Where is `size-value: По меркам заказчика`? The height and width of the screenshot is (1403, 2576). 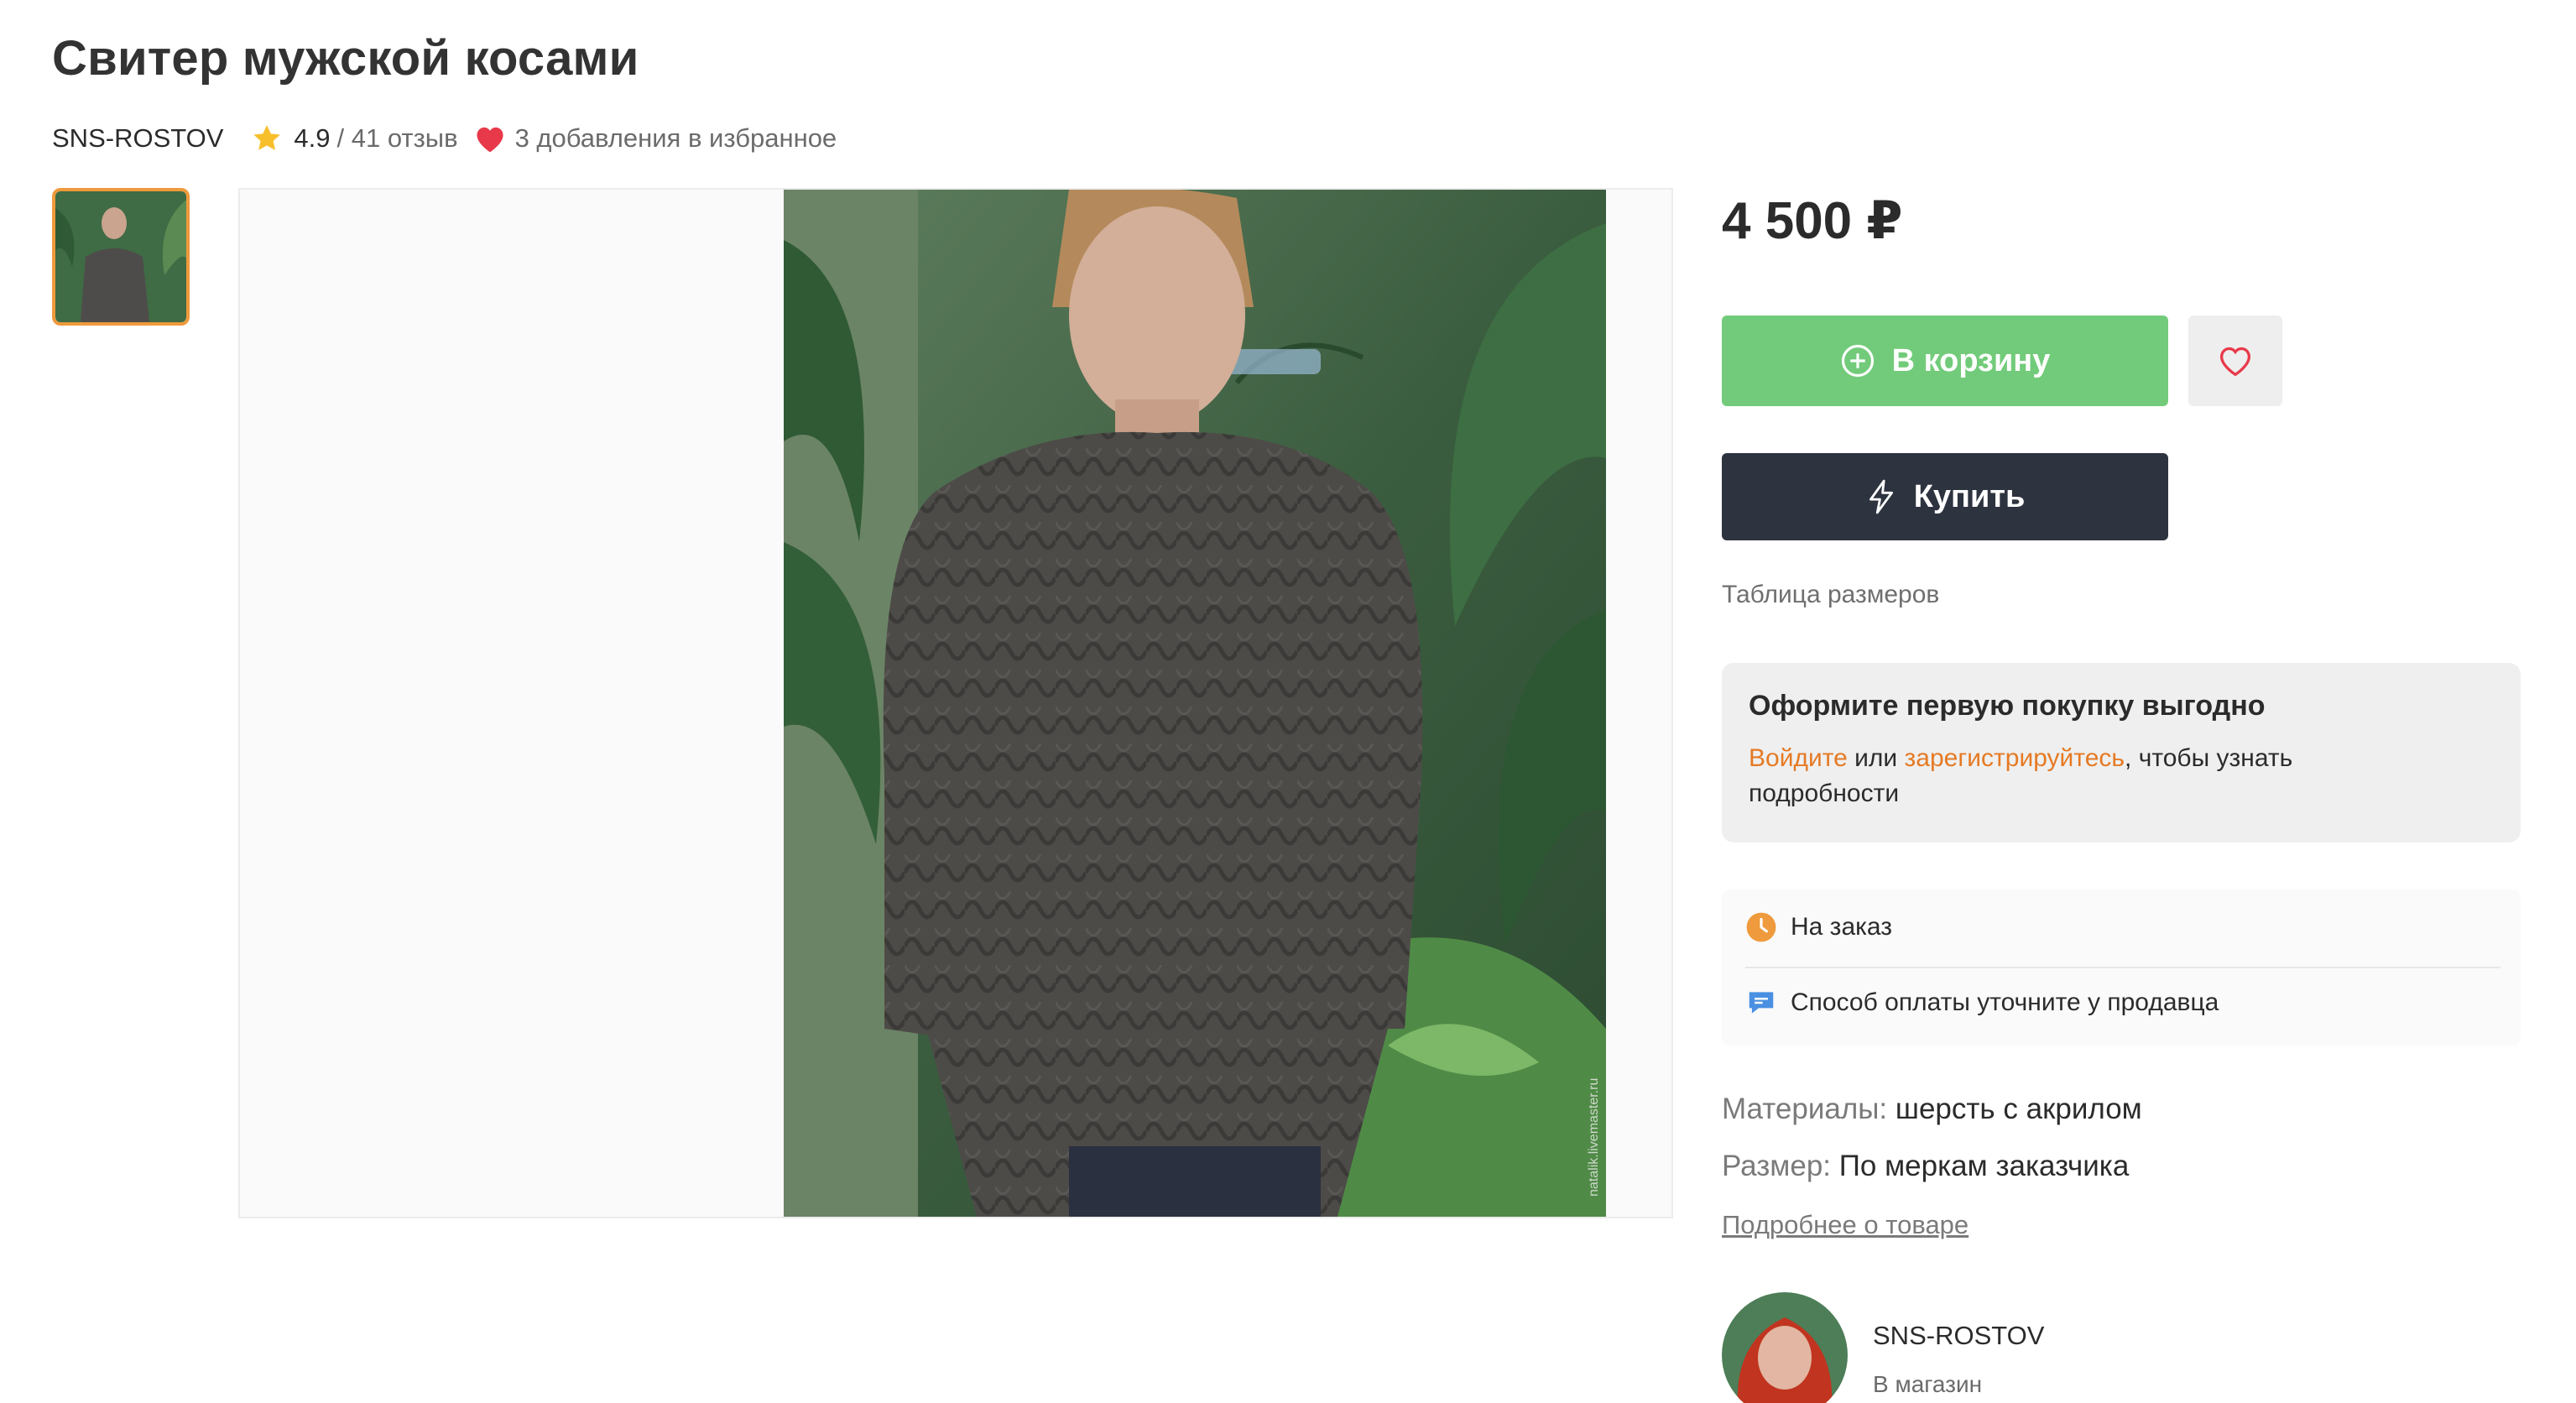
size-value: По меркам заказчика is located at coordinates (1984, 1166).